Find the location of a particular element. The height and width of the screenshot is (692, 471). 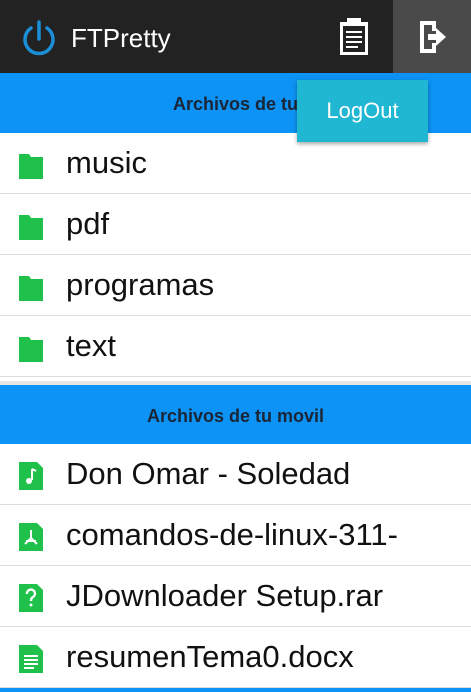

action-bar: FTPretty is located at coordinates (235, 36).